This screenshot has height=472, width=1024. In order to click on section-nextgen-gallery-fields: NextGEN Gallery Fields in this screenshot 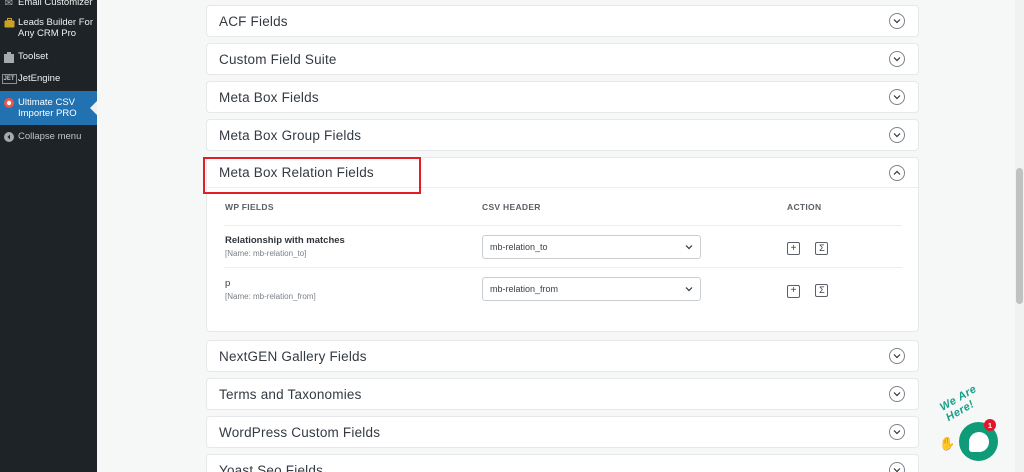, I will do `click(562, 356)`.